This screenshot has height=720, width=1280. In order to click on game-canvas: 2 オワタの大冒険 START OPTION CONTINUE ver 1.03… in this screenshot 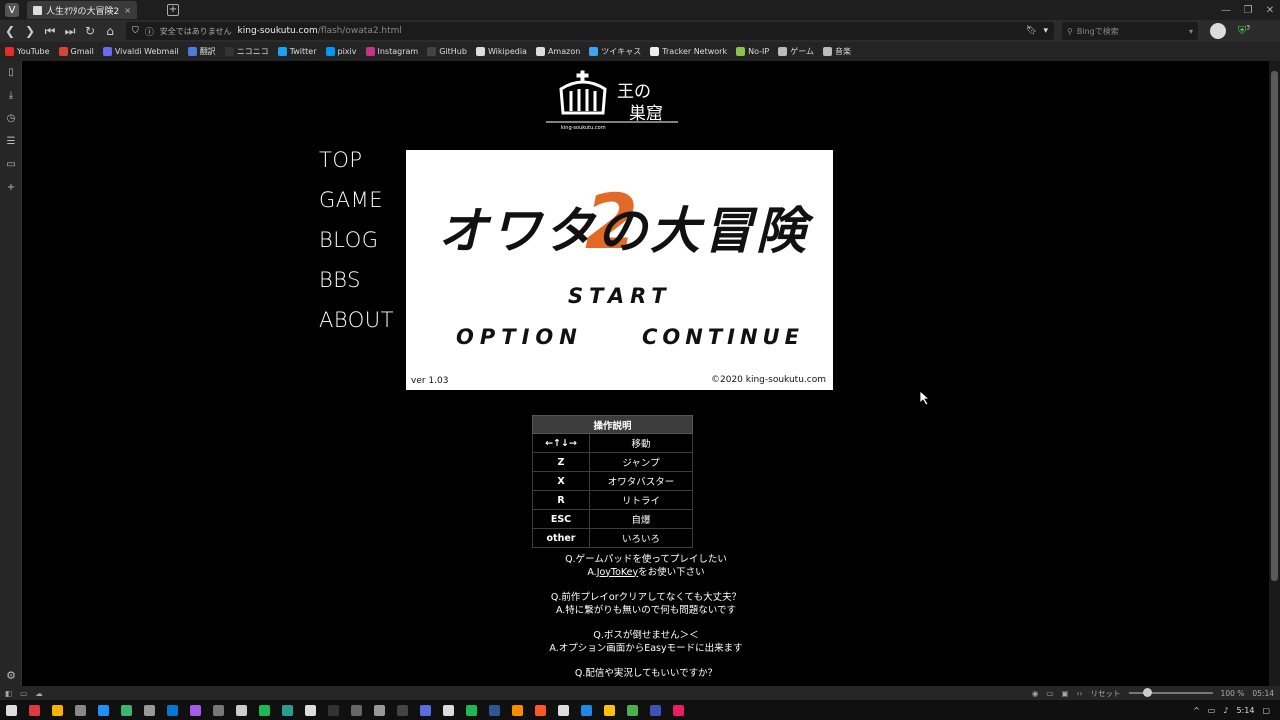, I will do `click(619, 270)`.